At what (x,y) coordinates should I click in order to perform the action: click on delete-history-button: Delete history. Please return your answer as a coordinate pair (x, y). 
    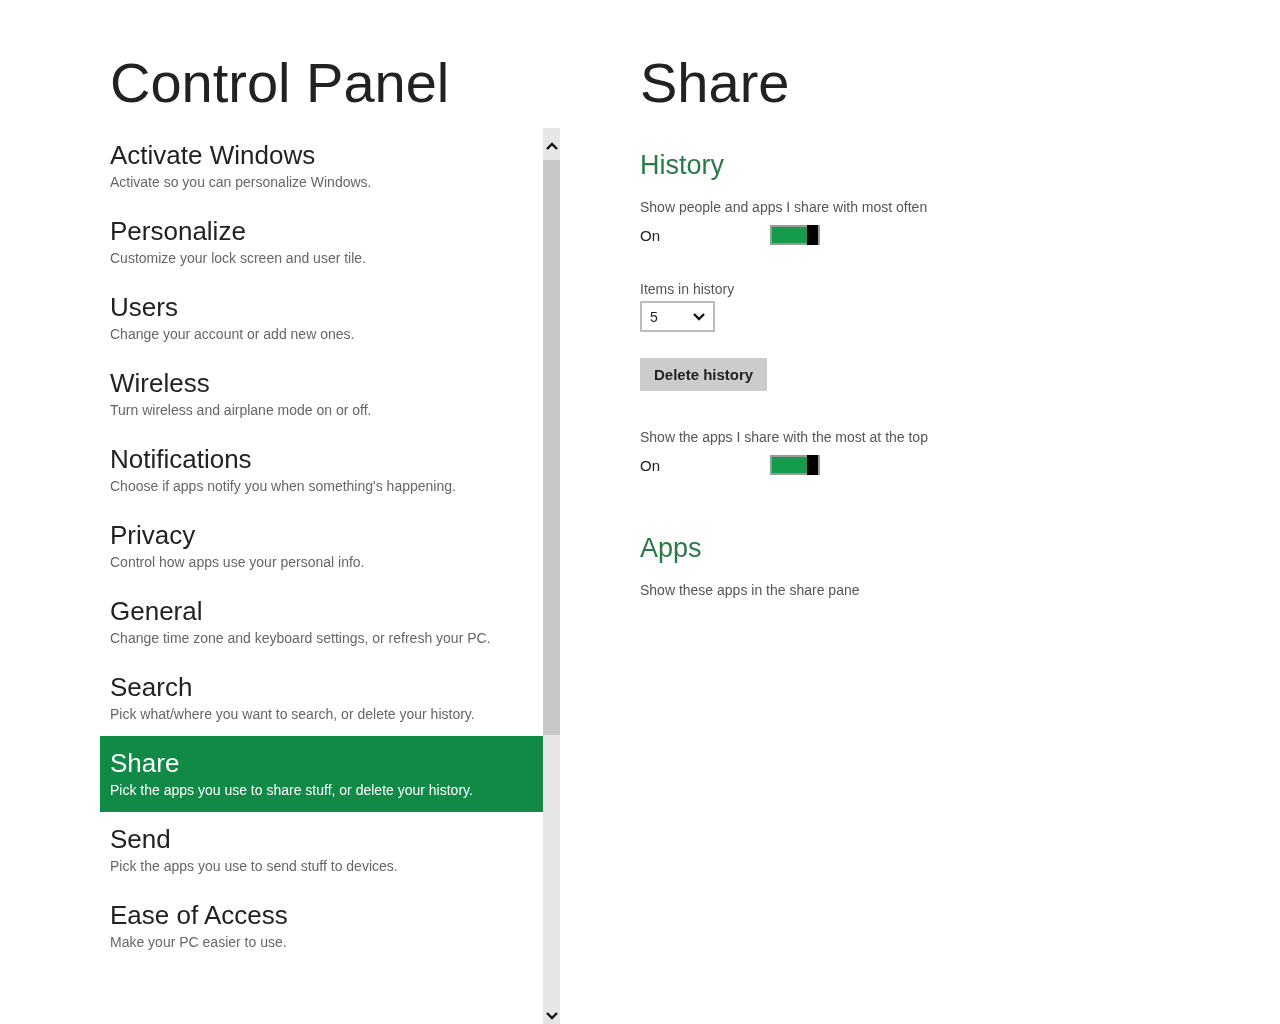
    Looking at the image, I should click on (704, 374).